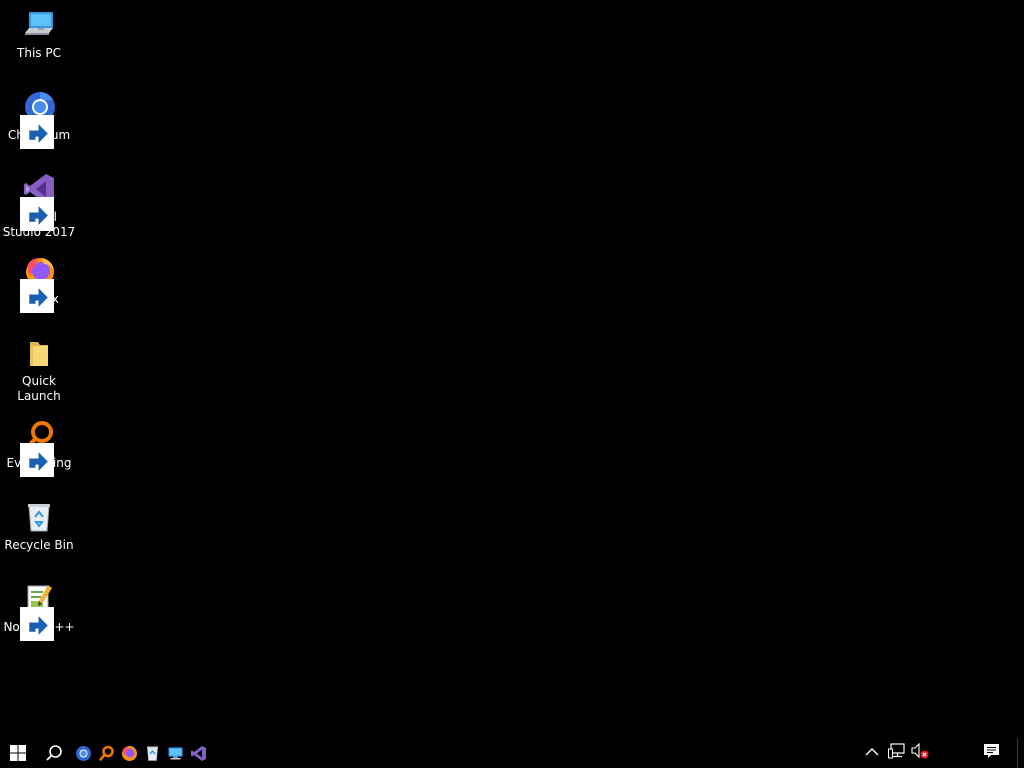  I want to click on chevron-up-icon, so click(872, 753).